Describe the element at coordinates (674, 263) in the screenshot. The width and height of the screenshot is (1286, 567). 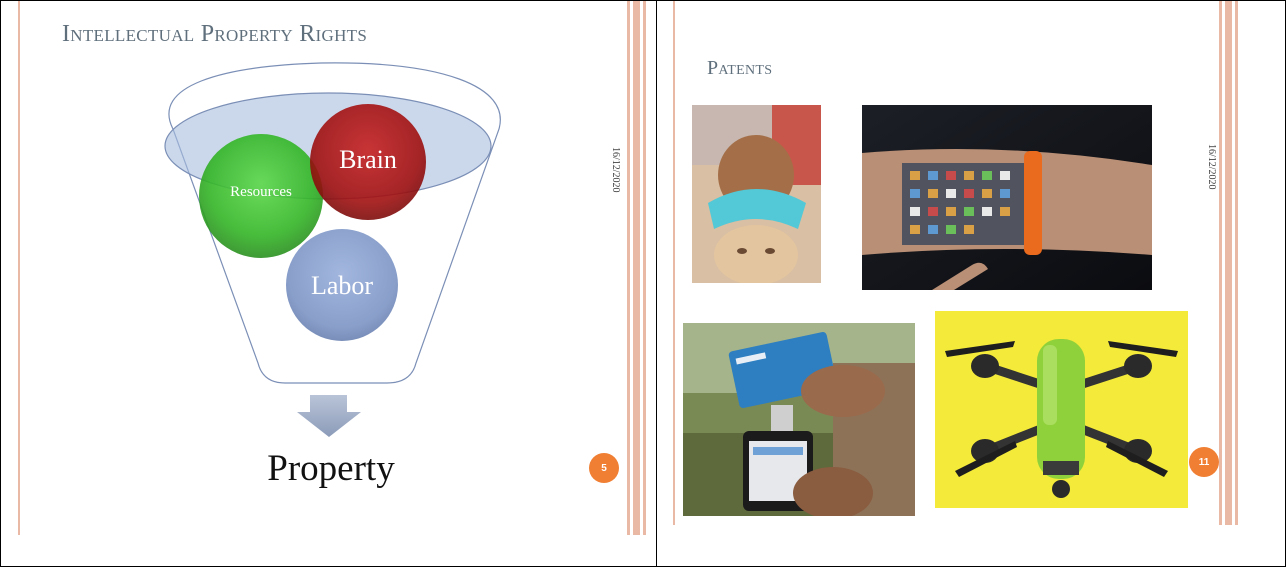
I see `left-margin-line` at that location.